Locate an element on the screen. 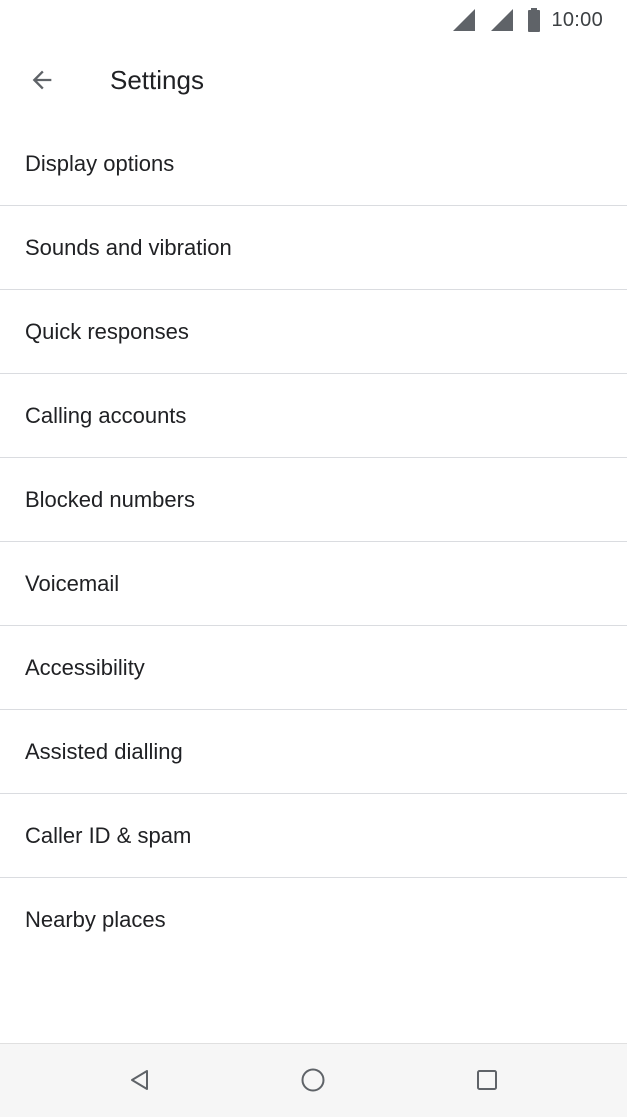 The width and height of the screenshot is (627, 1117). settings-item-label: Voicemail is located at coordinates (72, 583).